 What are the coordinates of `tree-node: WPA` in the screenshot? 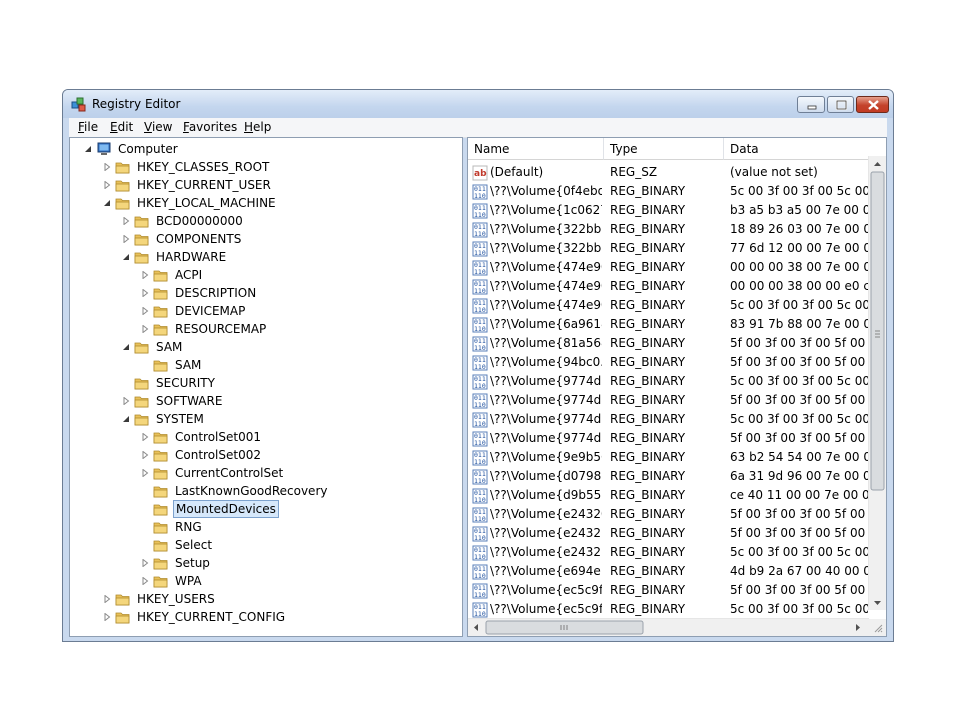 It's located at (266, 581).